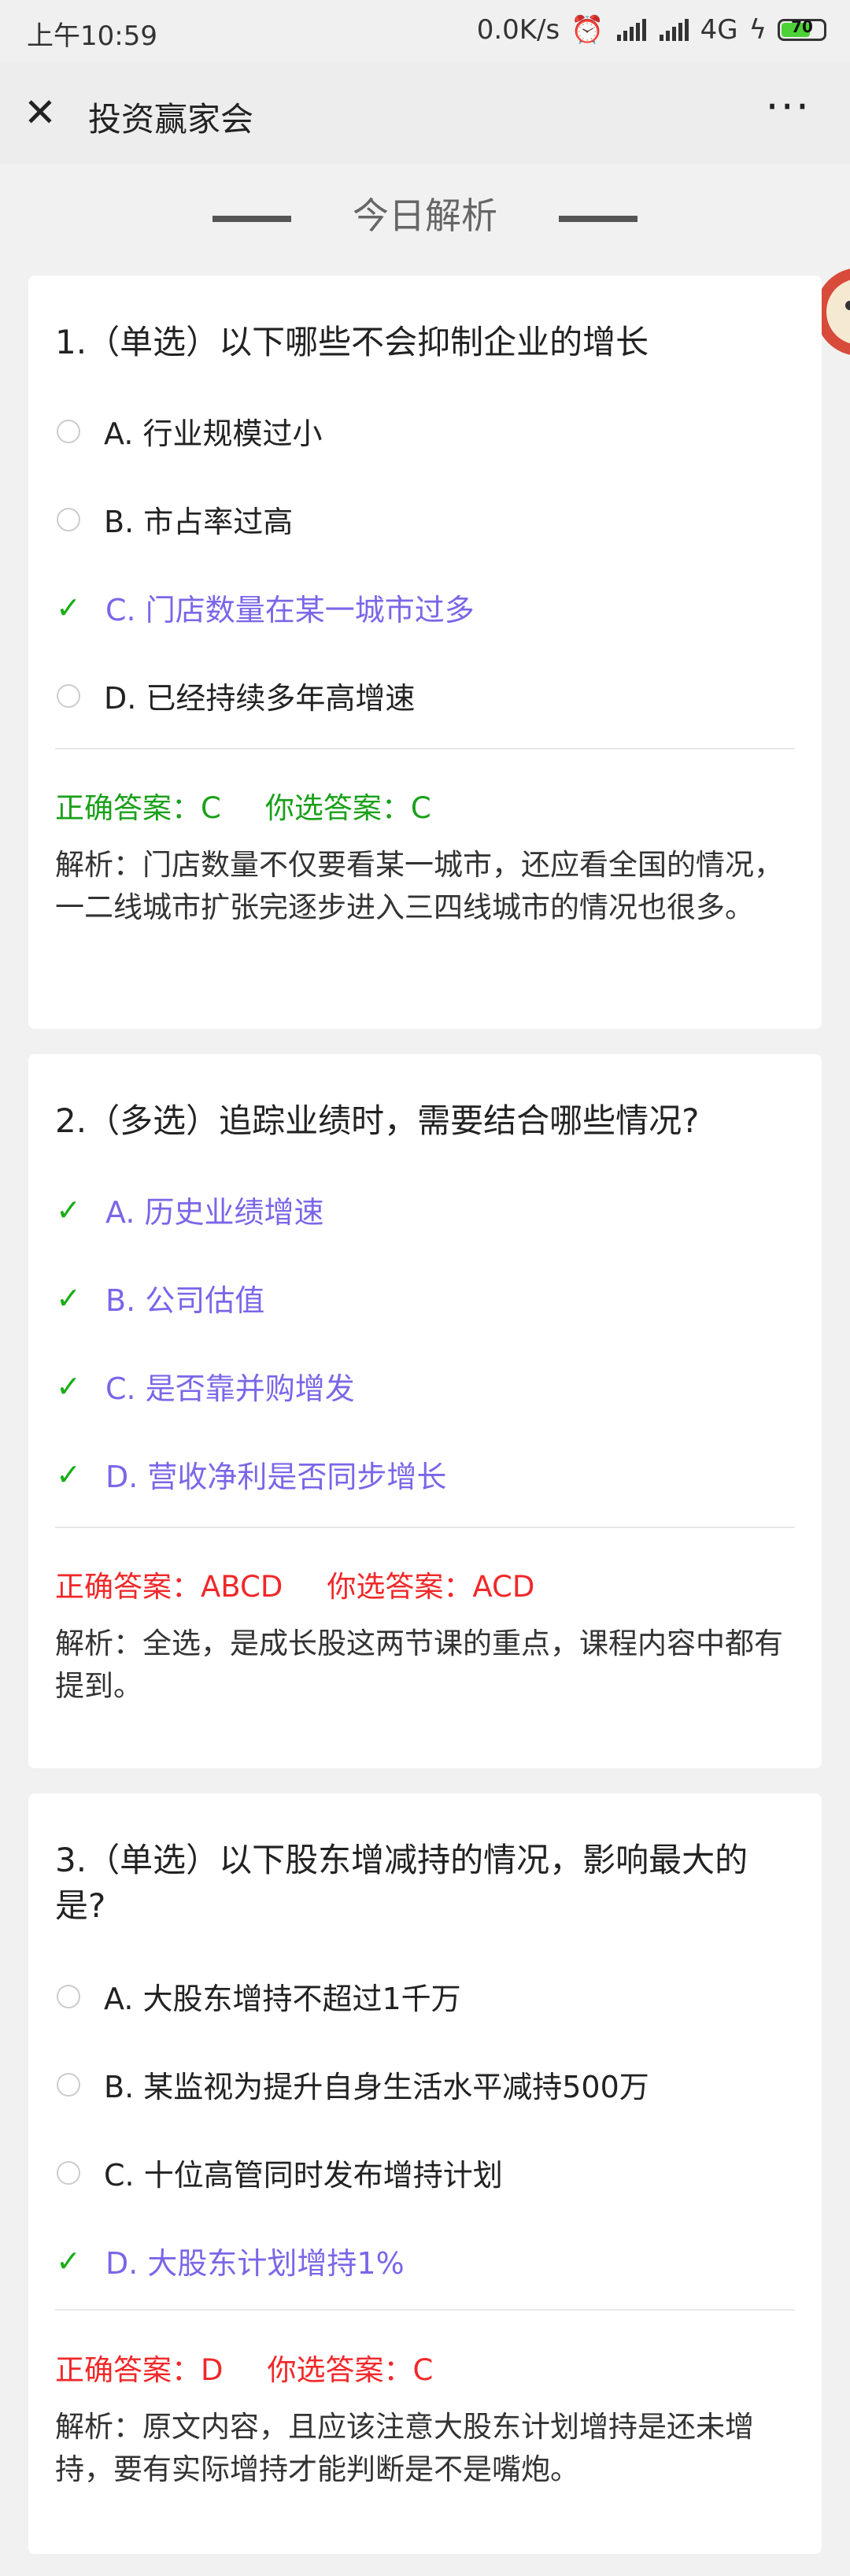  Describe the element at coordinates (260, 698) in the screenshot. I see `option-label: D. 已经持续多年高增速` at that location.